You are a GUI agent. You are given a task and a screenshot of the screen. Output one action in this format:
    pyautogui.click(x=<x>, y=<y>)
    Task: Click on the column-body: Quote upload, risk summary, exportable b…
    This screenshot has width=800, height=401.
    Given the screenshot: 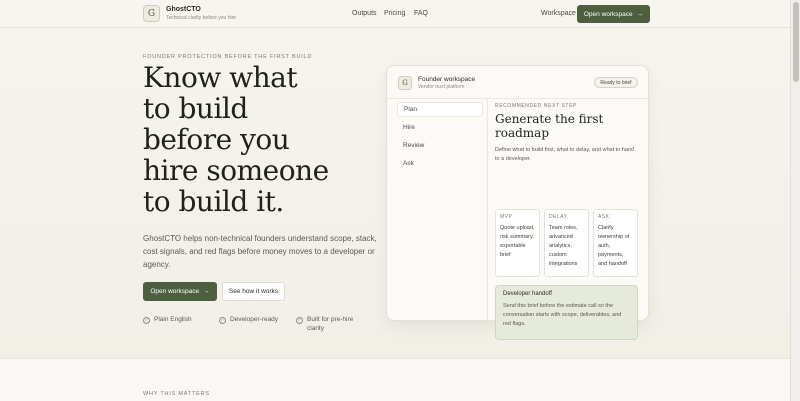 What is the action you would take?
    pyautogui.click(x=517, y=241)
    